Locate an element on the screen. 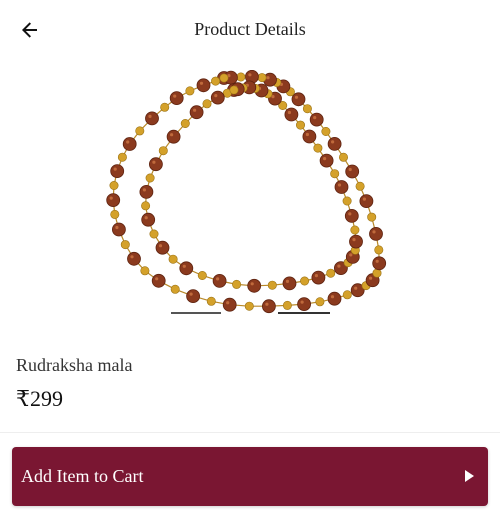  page-title: Product Details is located at coordinates (250, 29).